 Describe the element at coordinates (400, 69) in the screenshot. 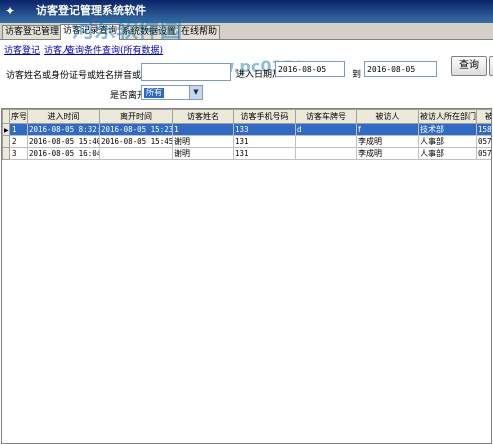

I see `date-to-input` at that location.